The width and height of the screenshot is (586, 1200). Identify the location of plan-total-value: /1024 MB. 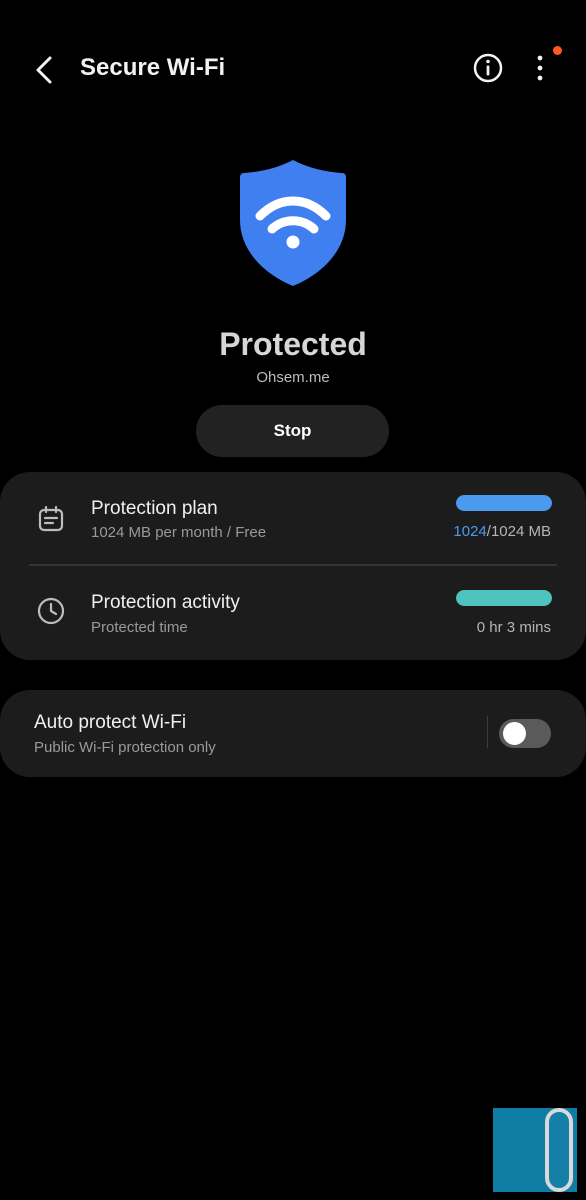
(518, 531).